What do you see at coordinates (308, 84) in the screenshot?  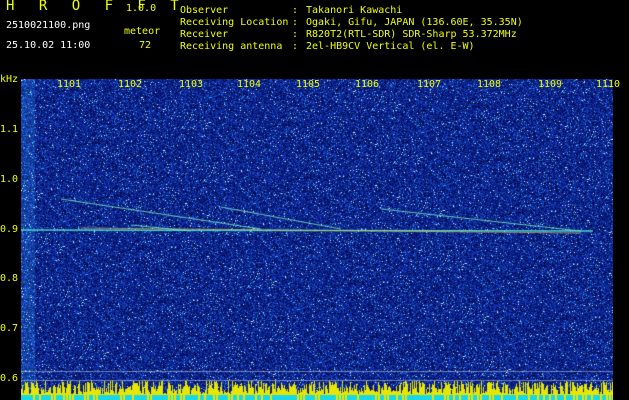 I see `time-tick: 1105` at bounding box center [308, 84].